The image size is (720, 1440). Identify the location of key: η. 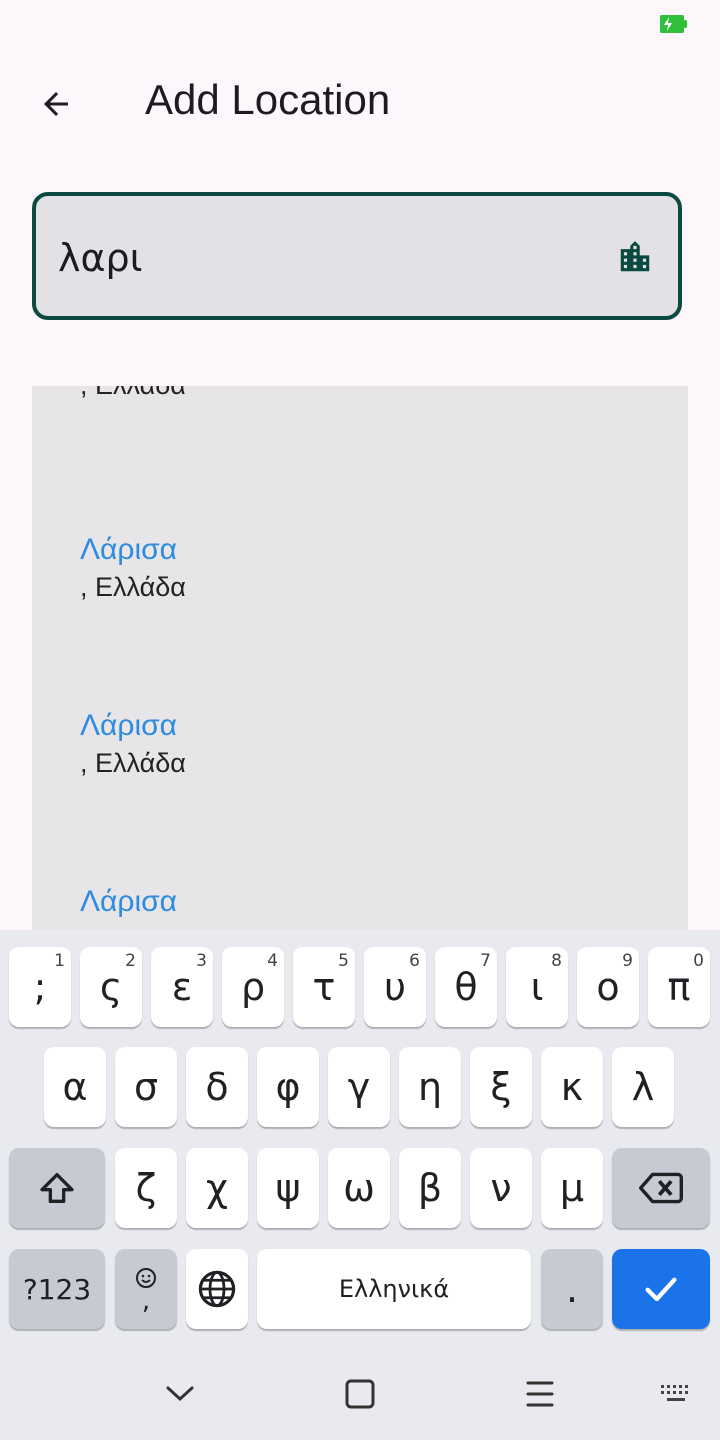
(430, 1087).